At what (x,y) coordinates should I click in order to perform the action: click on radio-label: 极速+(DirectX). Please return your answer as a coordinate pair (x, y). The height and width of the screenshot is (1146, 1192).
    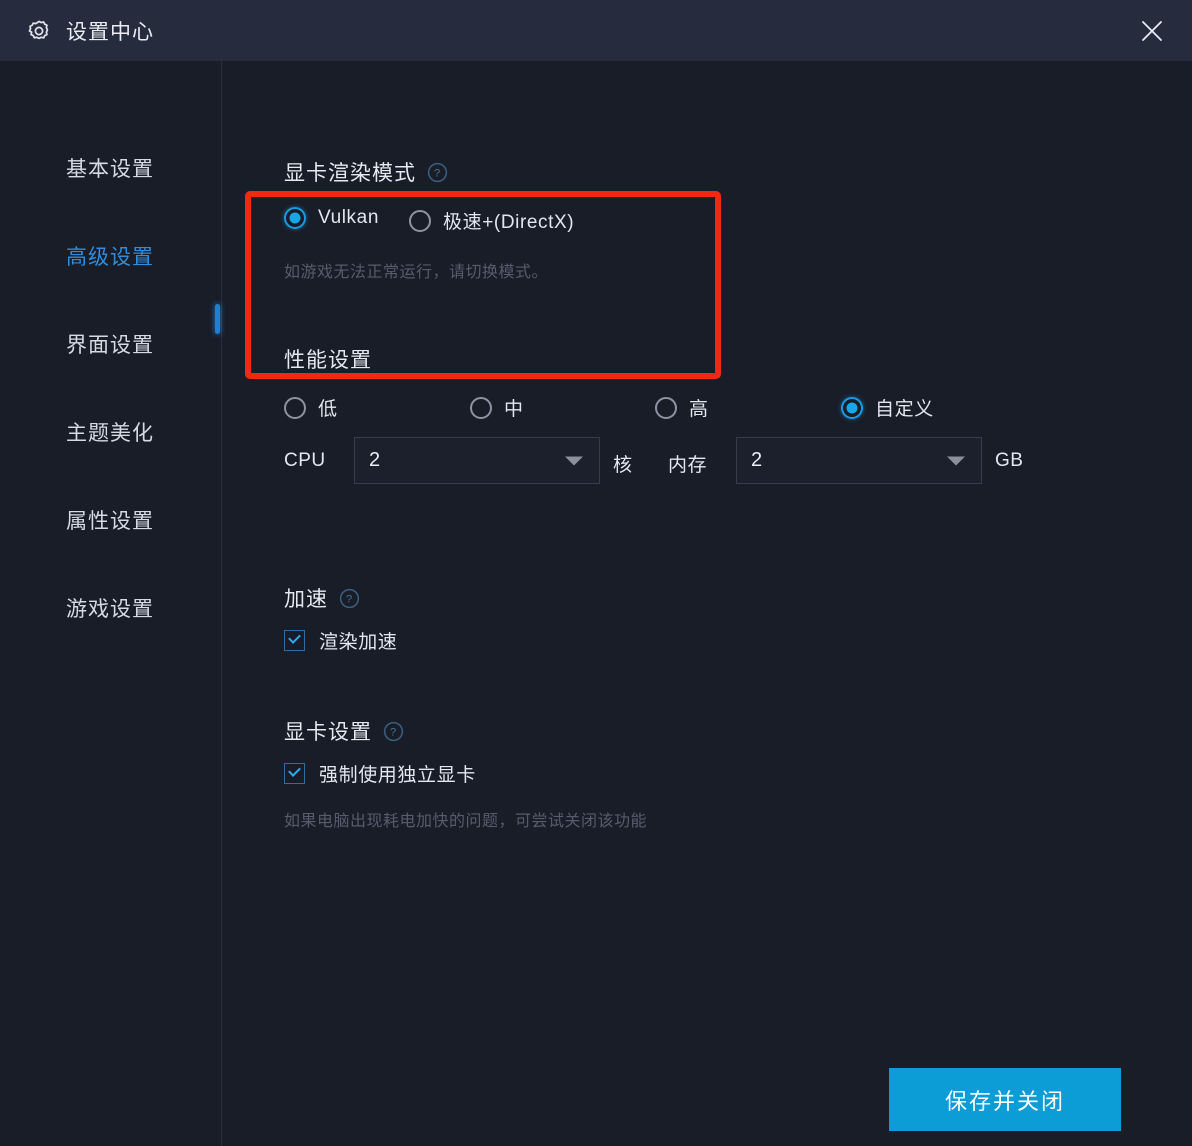
    Looking at the image, I should click on (509, 222).